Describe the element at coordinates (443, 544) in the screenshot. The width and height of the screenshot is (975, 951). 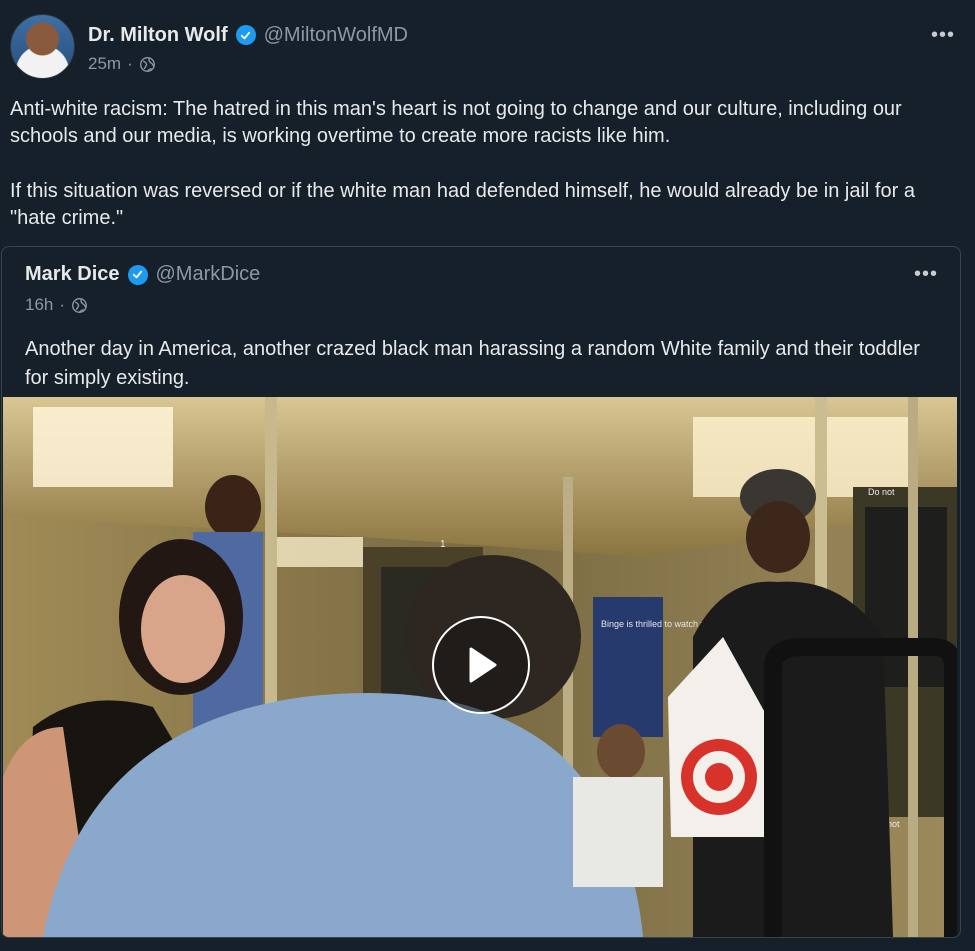
I see `car-number: 1` at that location.